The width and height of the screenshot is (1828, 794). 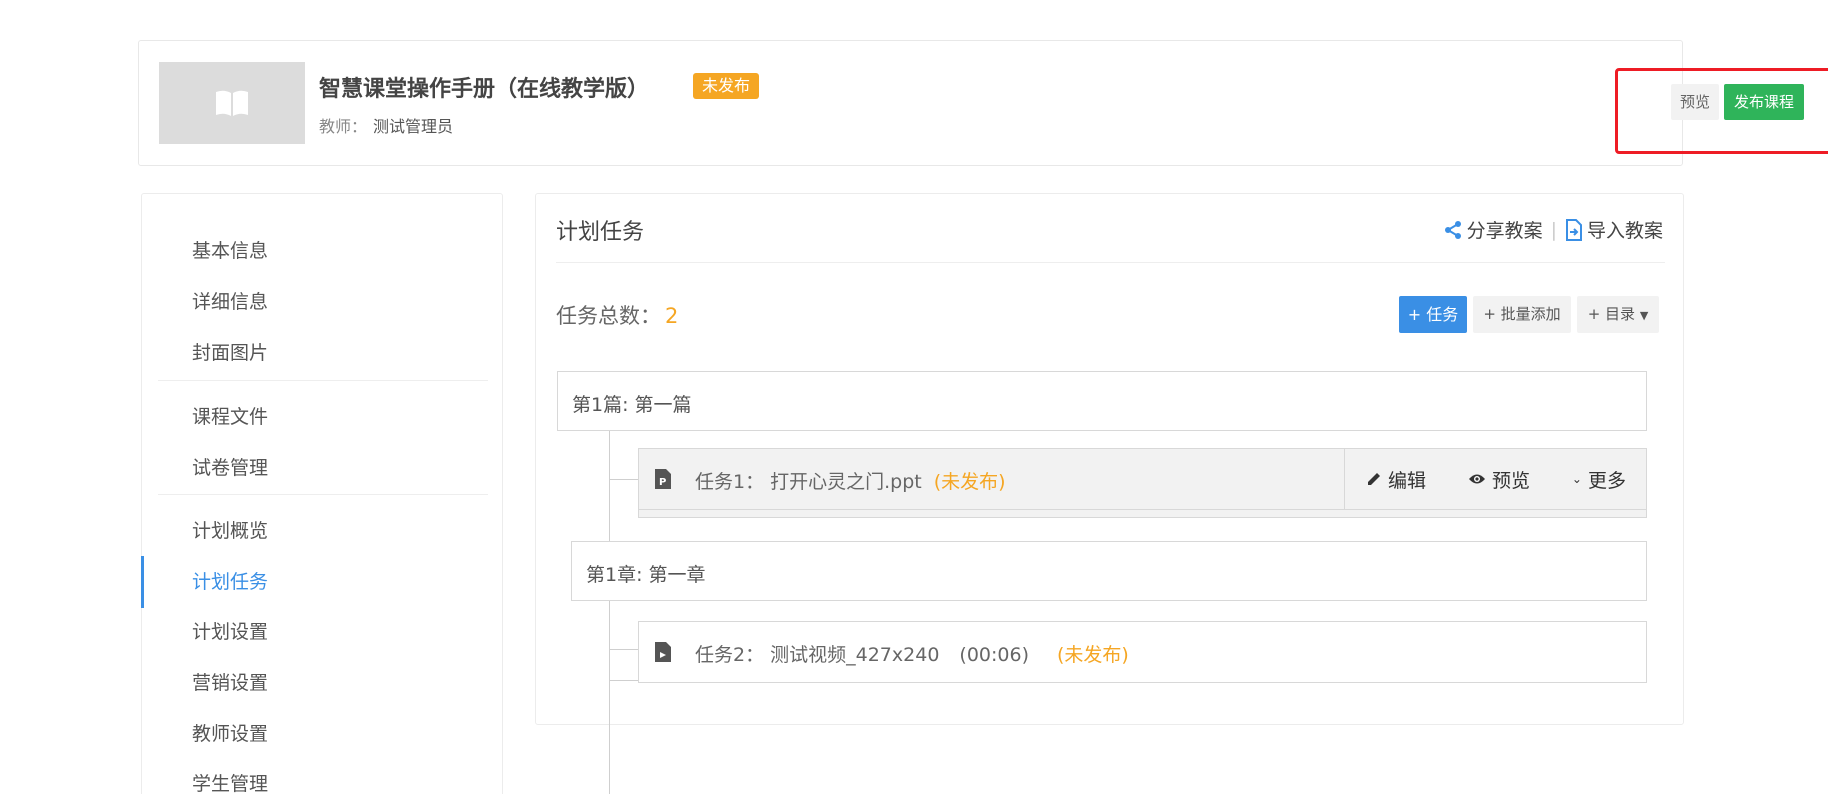 What do you see at coordinates (230, 580) in the screenshot?
I see `sidebar-item-plan-tasks: 计划任务` at bounding box center [230, 580].